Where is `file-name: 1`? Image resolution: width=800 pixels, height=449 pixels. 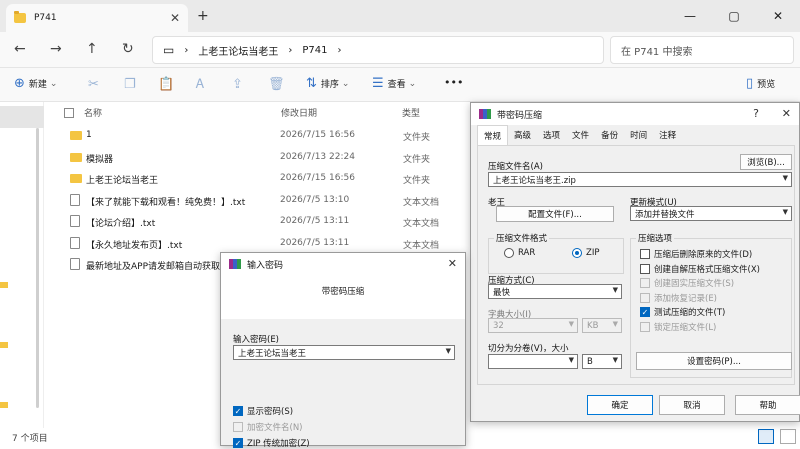 file-name: 1 is located at coordinates (89, 135).